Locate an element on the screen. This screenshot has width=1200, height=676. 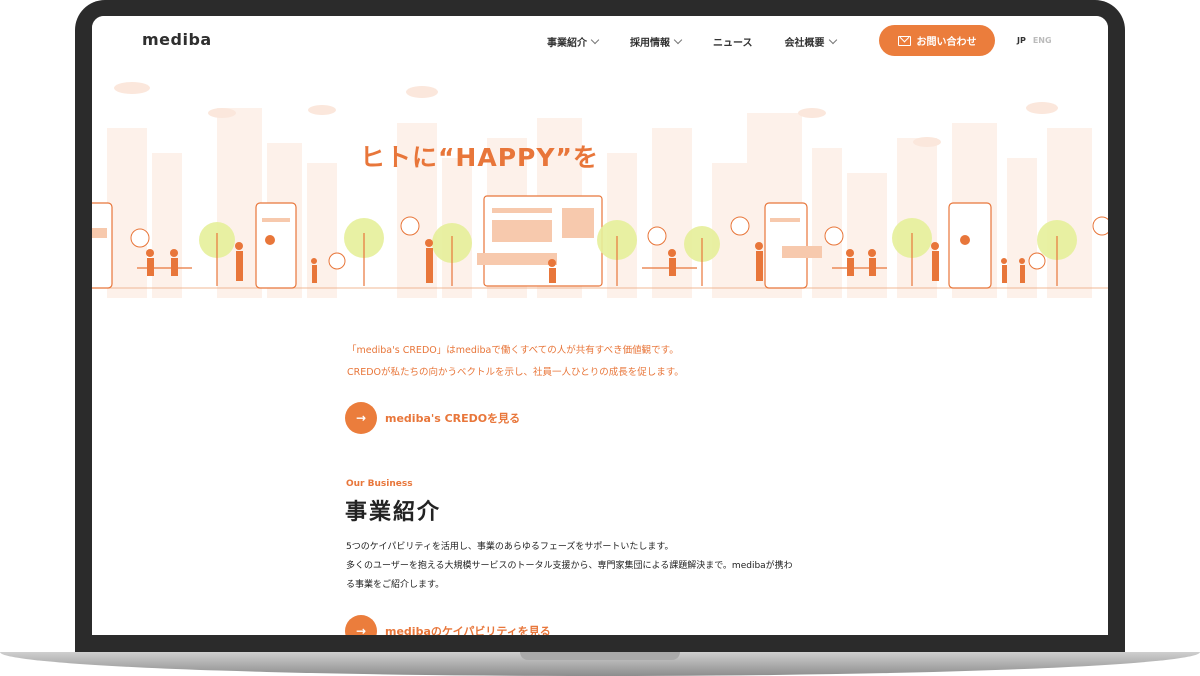
nav-label: 会社概要 is located at coordinates (804, 43).